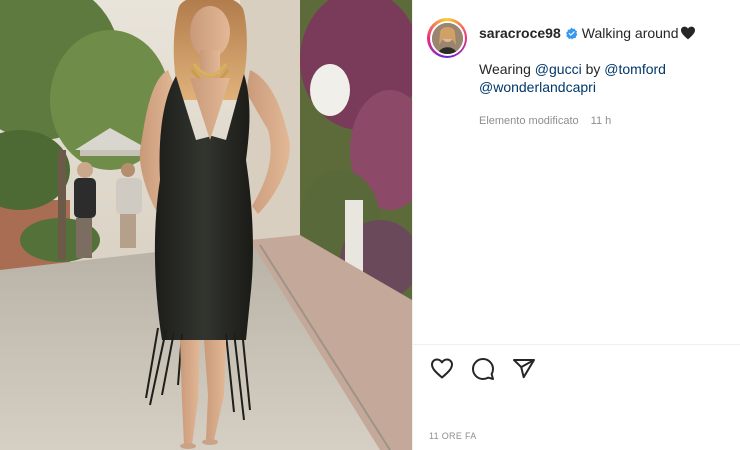 Image resolution: width=740 pixels, height=450 pixels. Describe the element at coordinates (593, 69) in the screenshot. I see `caption-by: by` at that location.